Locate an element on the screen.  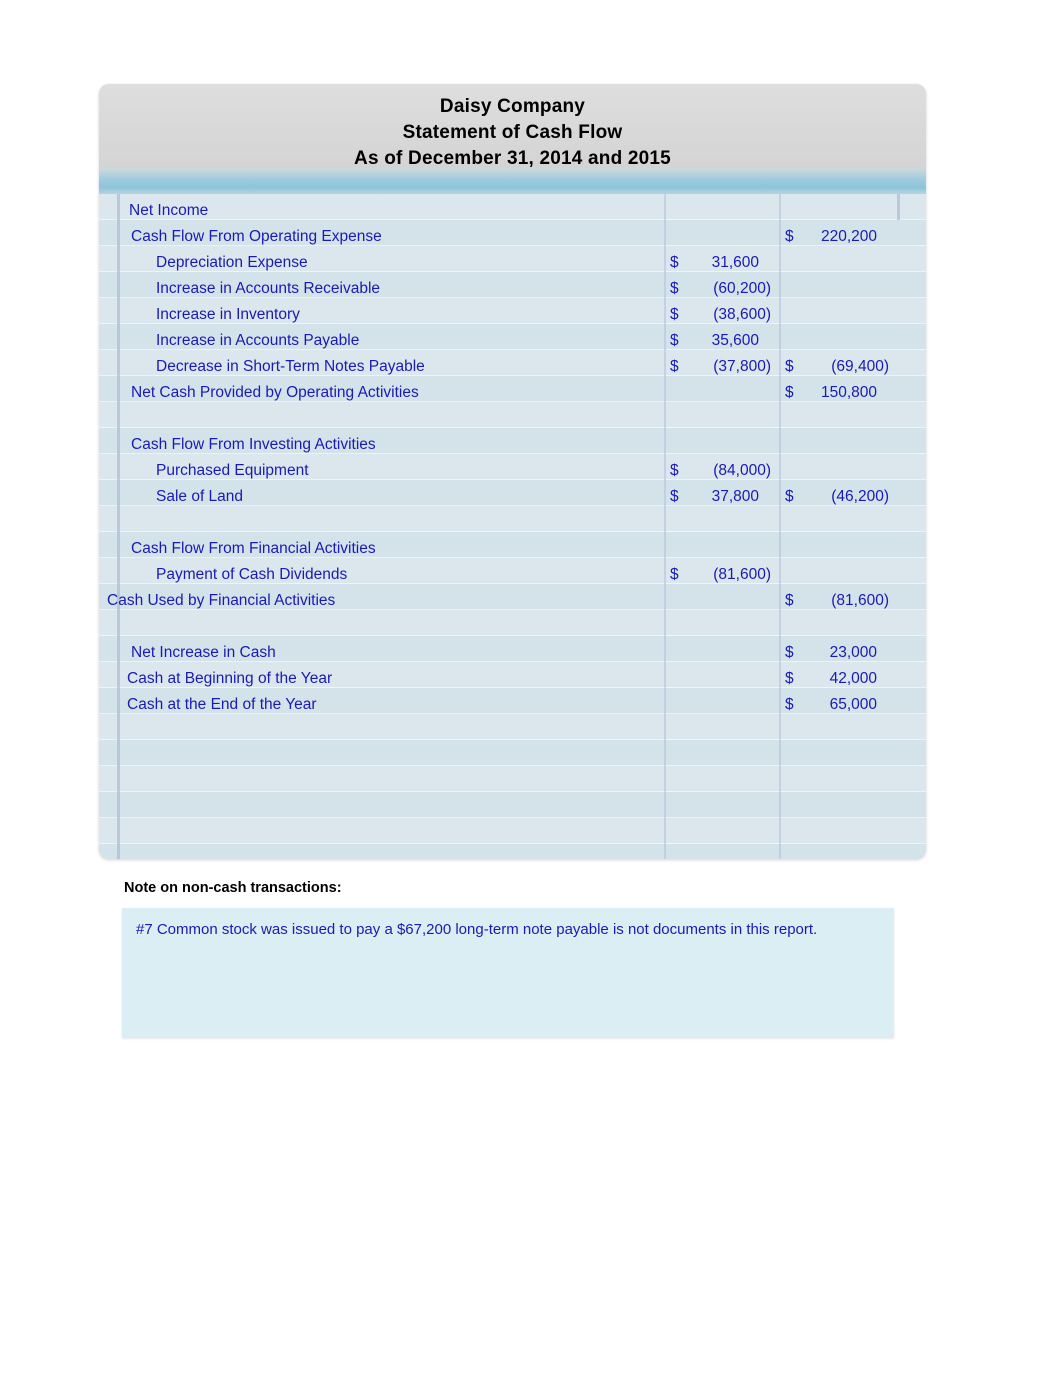
amount-total-cell: $ (46,200) is located at coordinates (838, 497).